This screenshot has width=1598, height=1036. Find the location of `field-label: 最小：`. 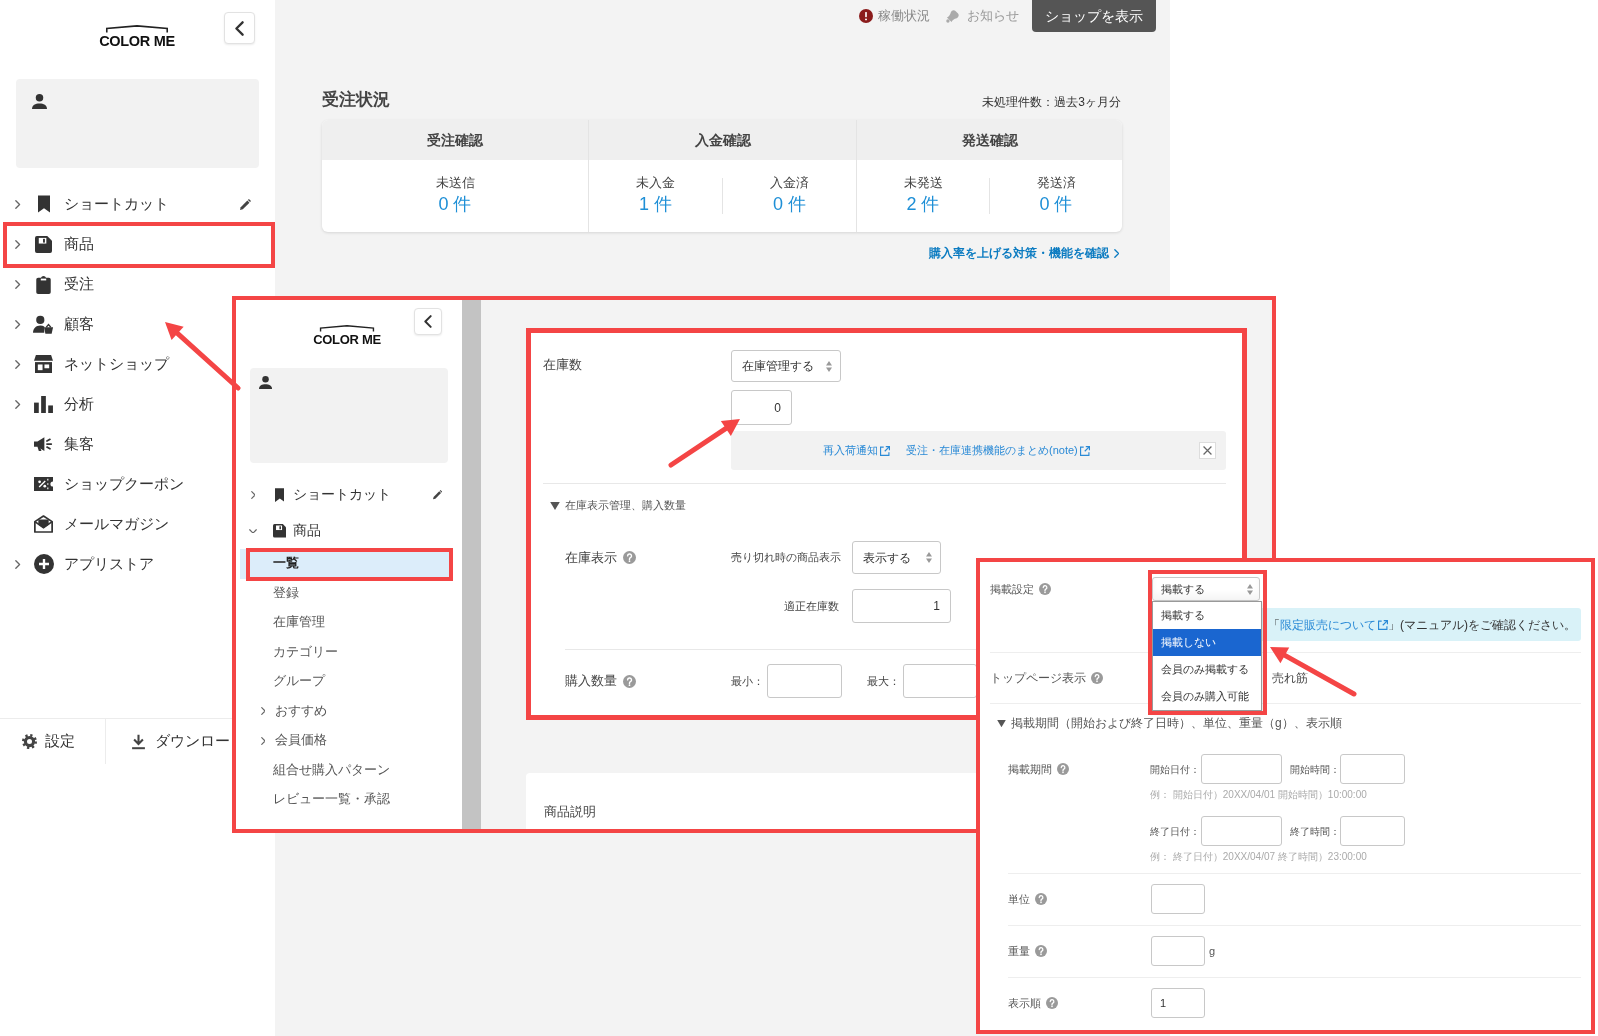

field-label: 最小： is located at coordinates (747, 681).